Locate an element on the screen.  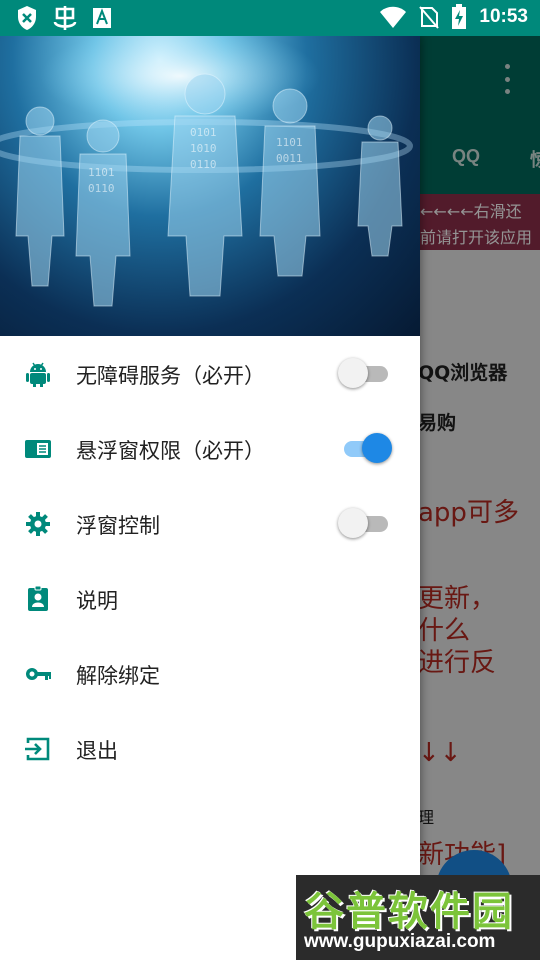
status-bar: 10:53 is located at coordinates (270, 18).